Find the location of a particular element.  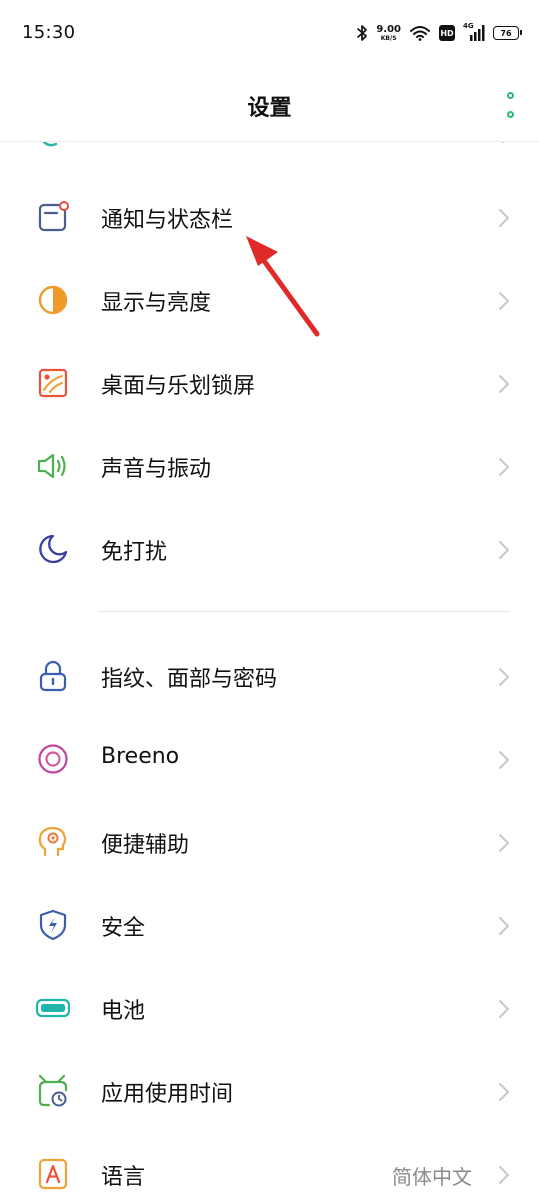

current-language-value: 简体中文 is located at coordinates (432, 1177).